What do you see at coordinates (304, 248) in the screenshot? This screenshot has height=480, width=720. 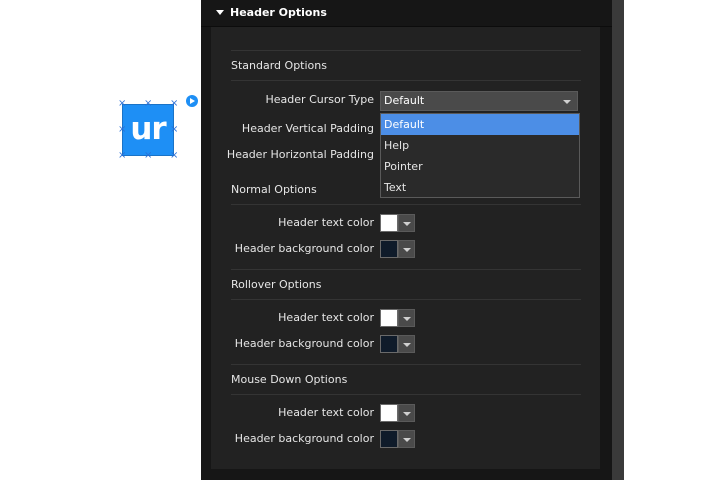 I see `normal-bg-color-label: Header background color` at bounding box center [304, 248].